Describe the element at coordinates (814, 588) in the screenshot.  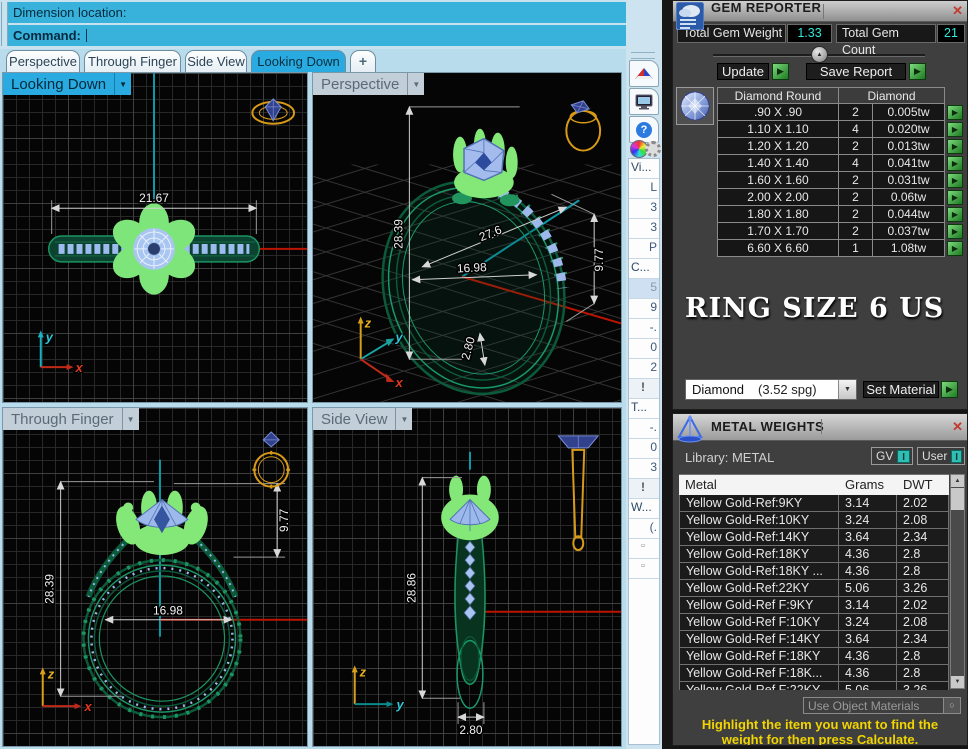
I see `metal-table-row: Yellow Gold-Ref:22KY 5.06 3.26` at that location.